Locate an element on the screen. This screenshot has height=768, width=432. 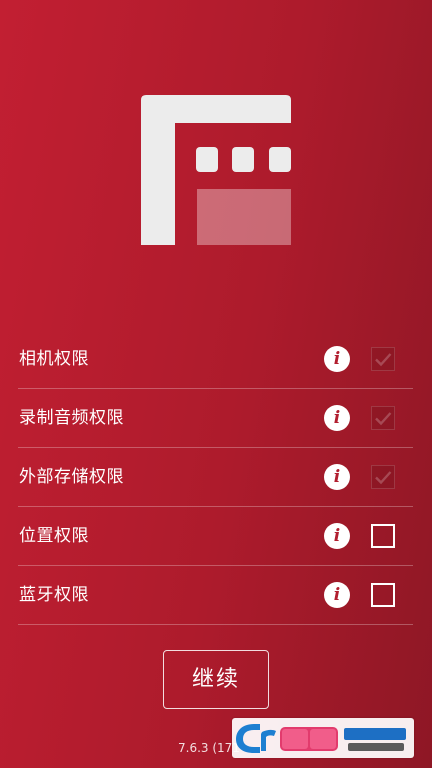
permission-checkbox-audio is located at coordinates (383, 418).